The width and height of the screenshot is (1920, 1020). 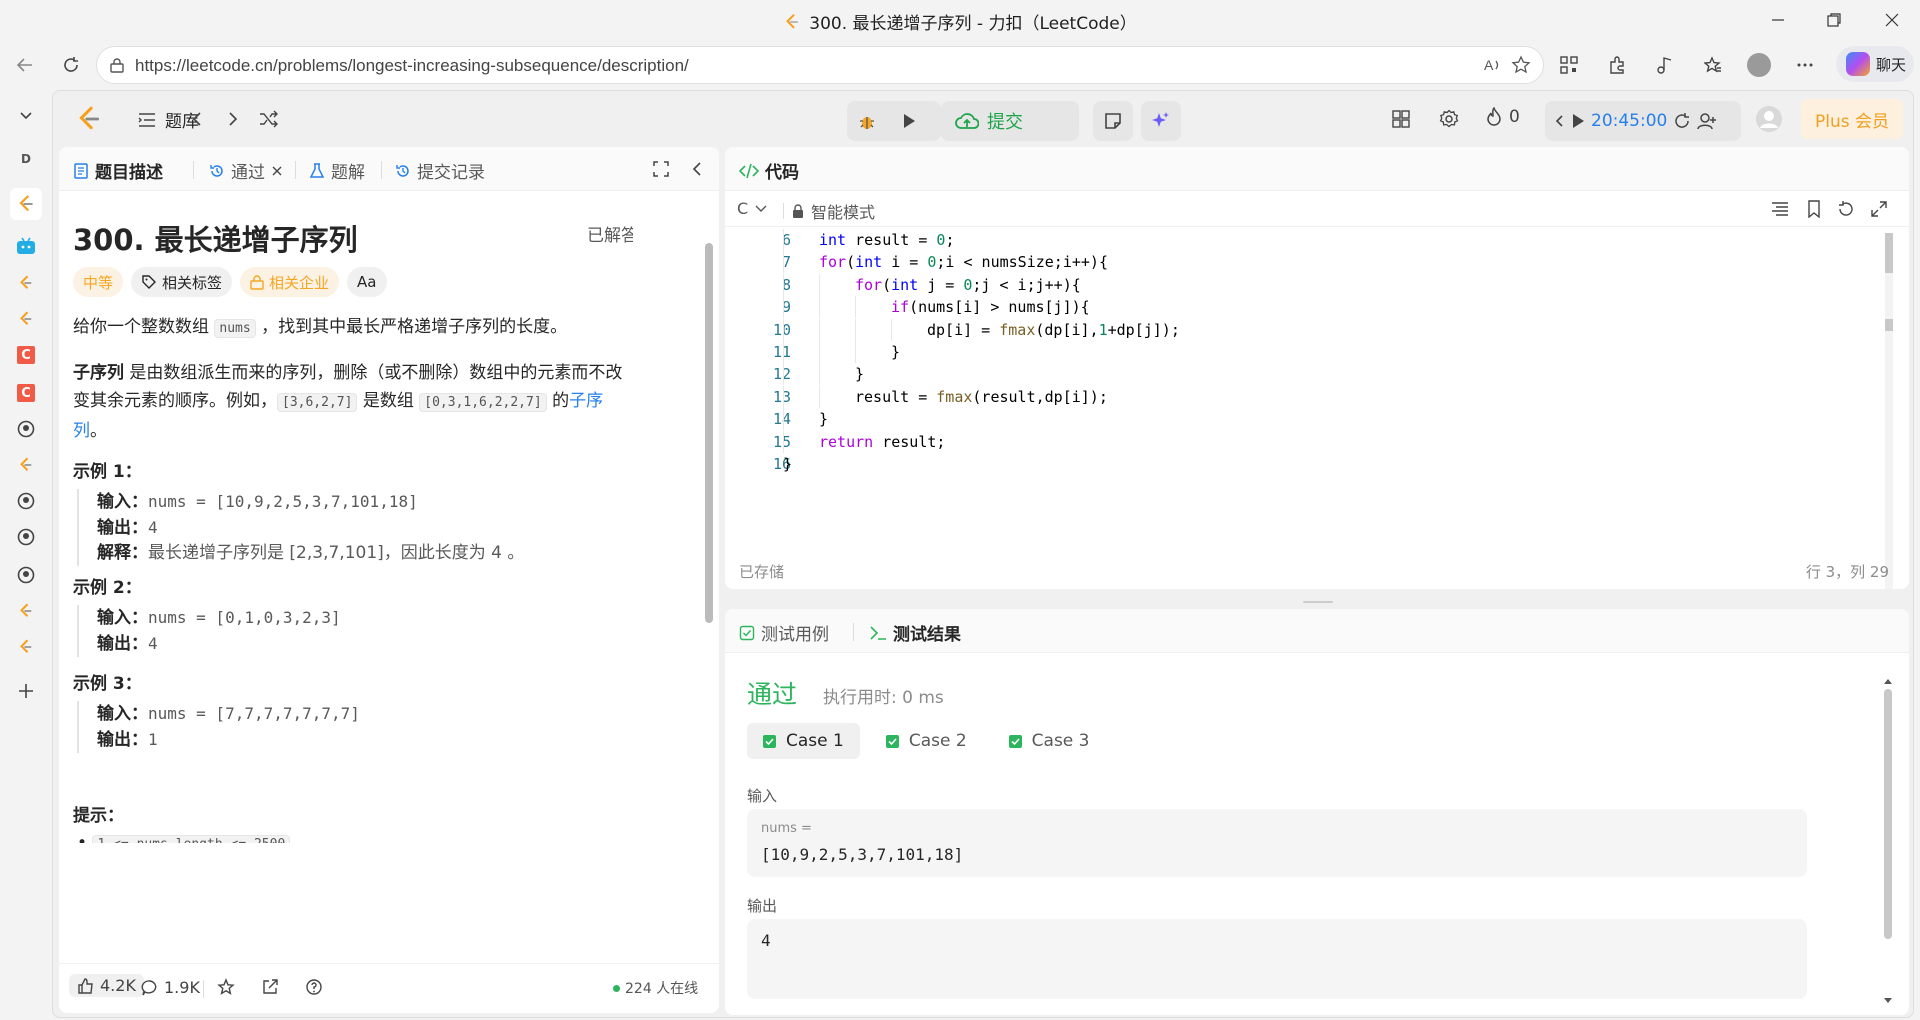 I want to click on result-scrollbar, so click(x=1888, y=841).